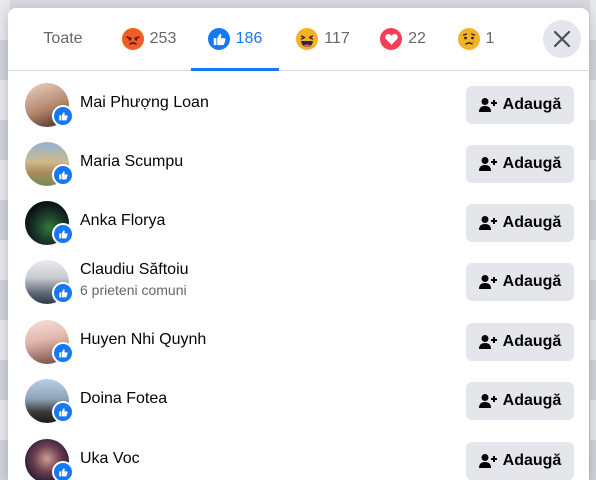  I want to click on tab-sad: 1, so click(476, 39).